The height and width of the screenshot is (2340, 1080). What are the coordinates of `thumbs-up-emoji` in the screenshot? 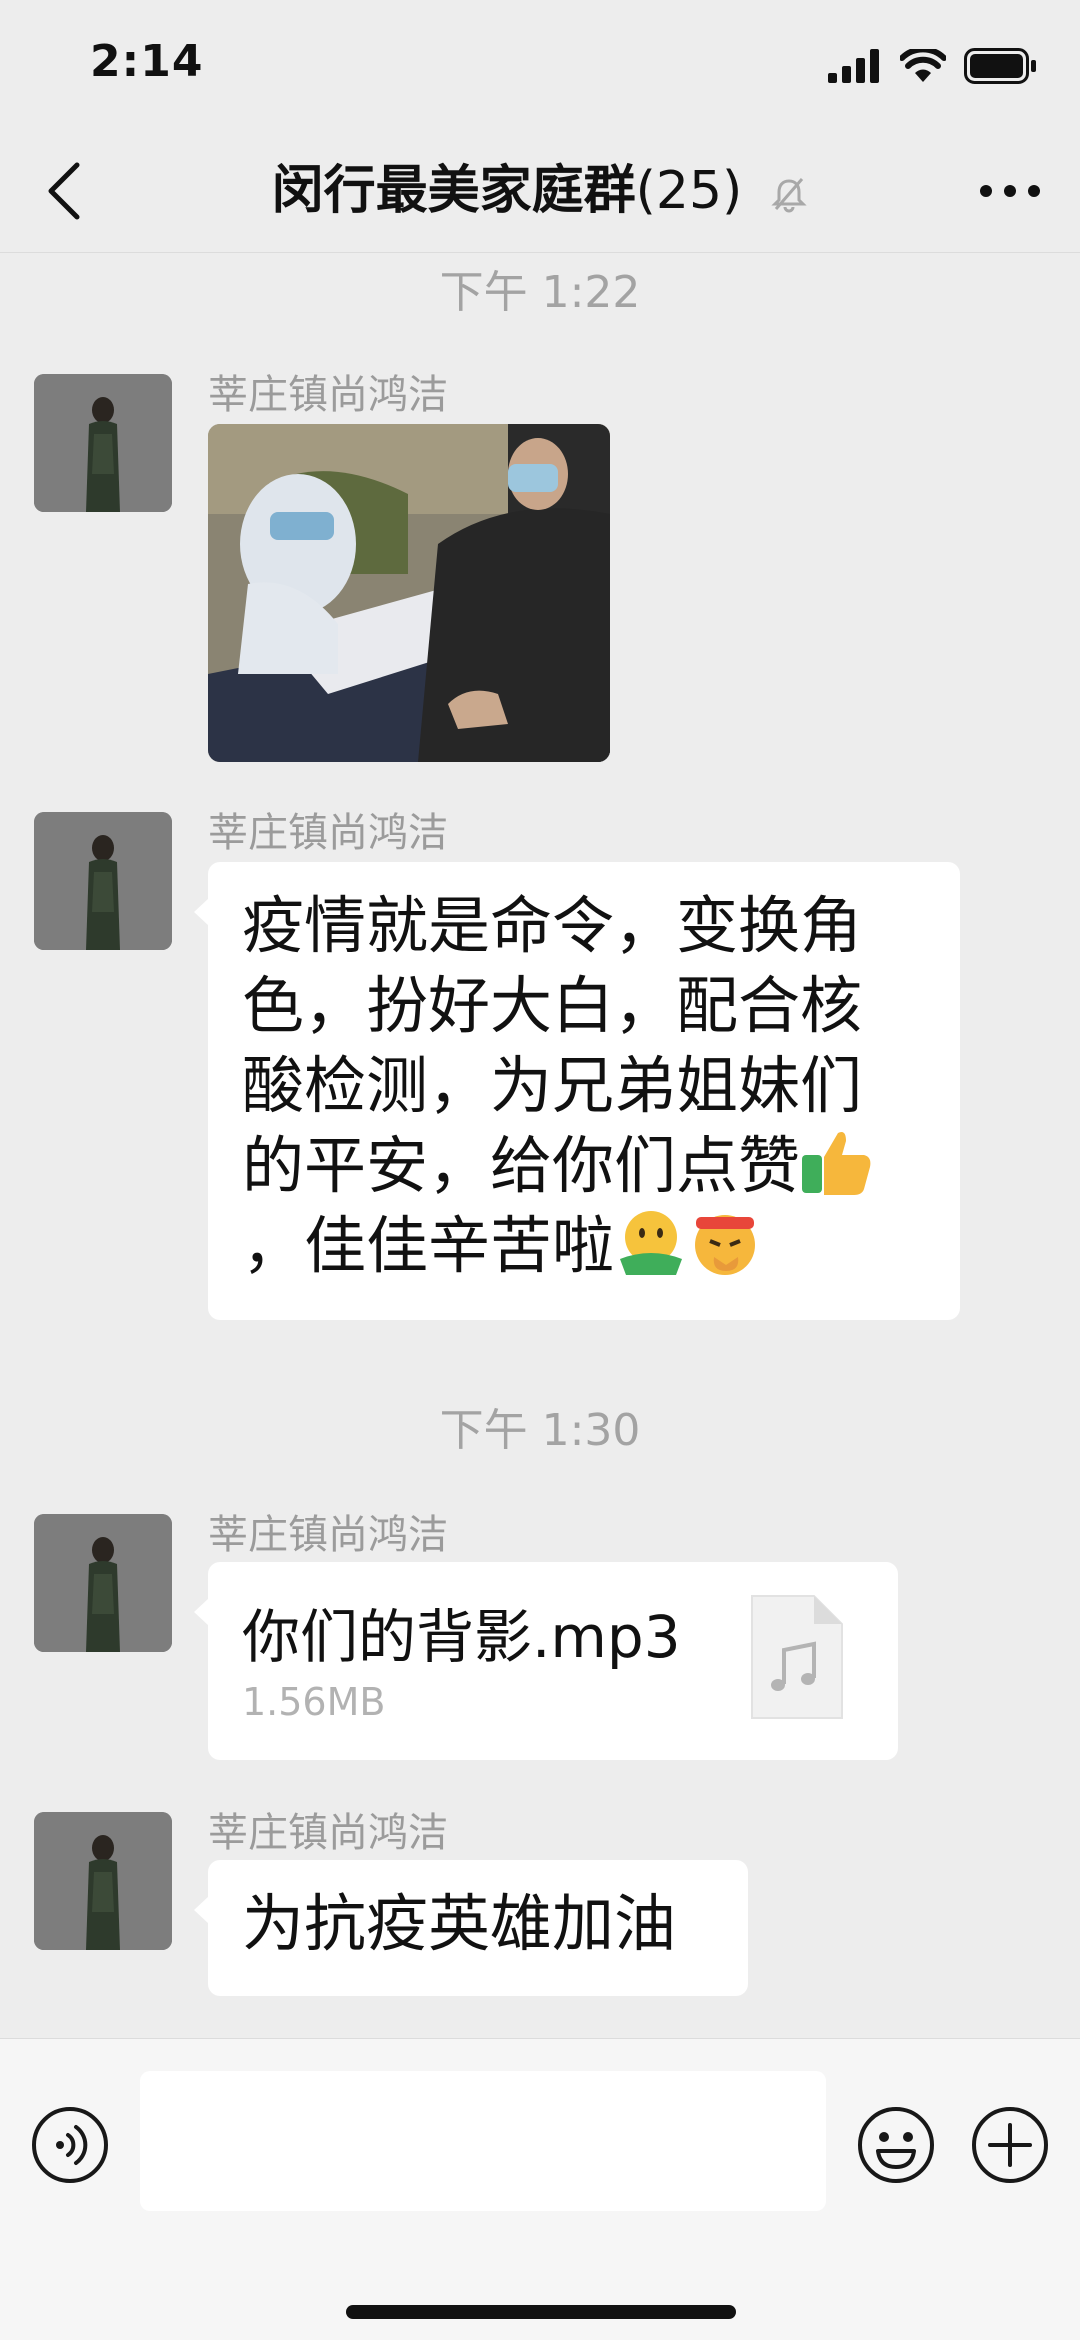 It's located at (836, 1163).